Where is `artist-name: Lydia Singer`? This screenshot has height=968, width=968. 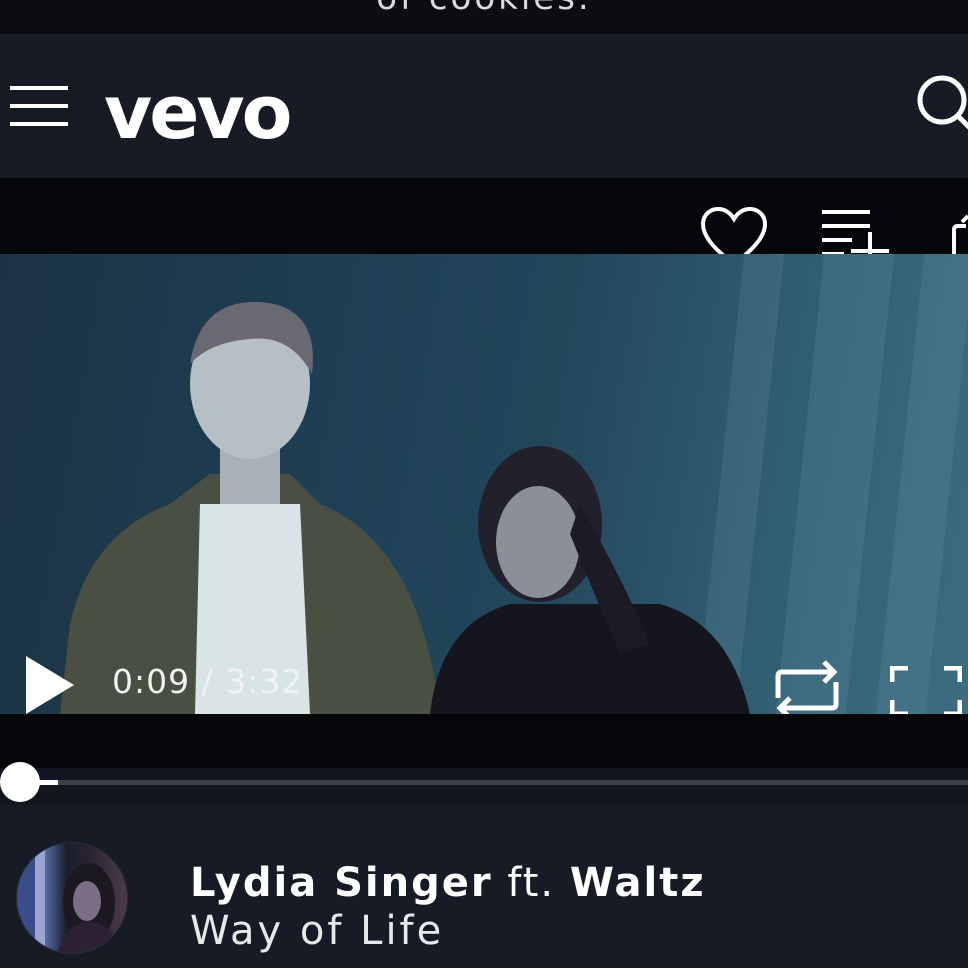
artist-name: Lydia Singer is located at coordinates (341, 883).